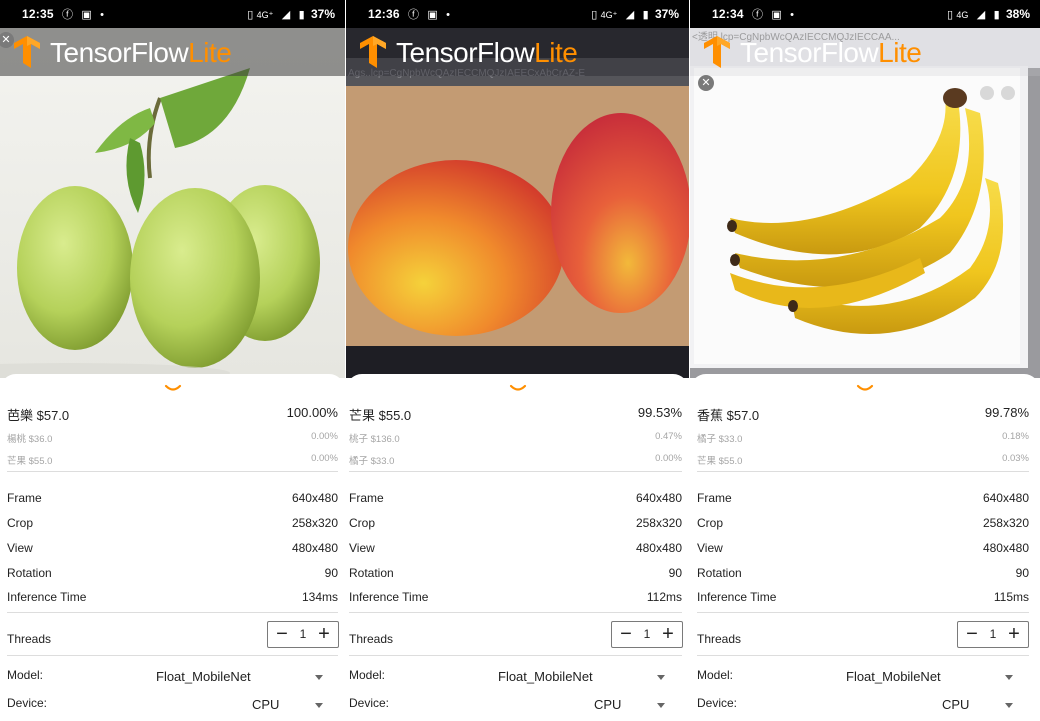 This screenshot has width=1040, height=721. I want to click on status-bar: 12:35 ⓕ ▣ • ▯ 4G⁺ ◢ ▮ 37%, so click(172, 14).